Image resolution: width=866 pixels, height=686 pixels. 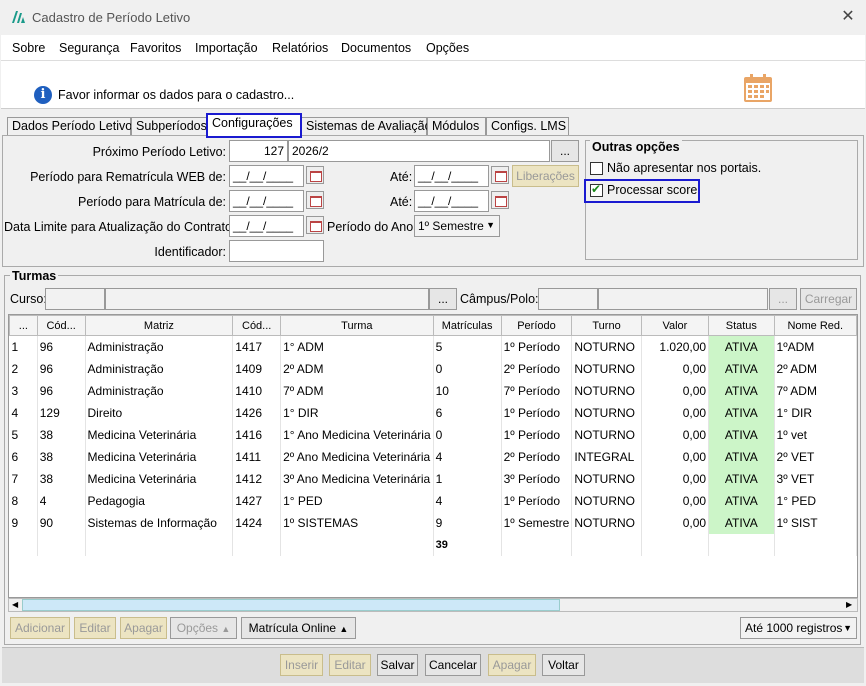 What do you see at coordinates (741, 325) in the screenshot?
I see `col-header: Status` at bounding box center [741, 325].